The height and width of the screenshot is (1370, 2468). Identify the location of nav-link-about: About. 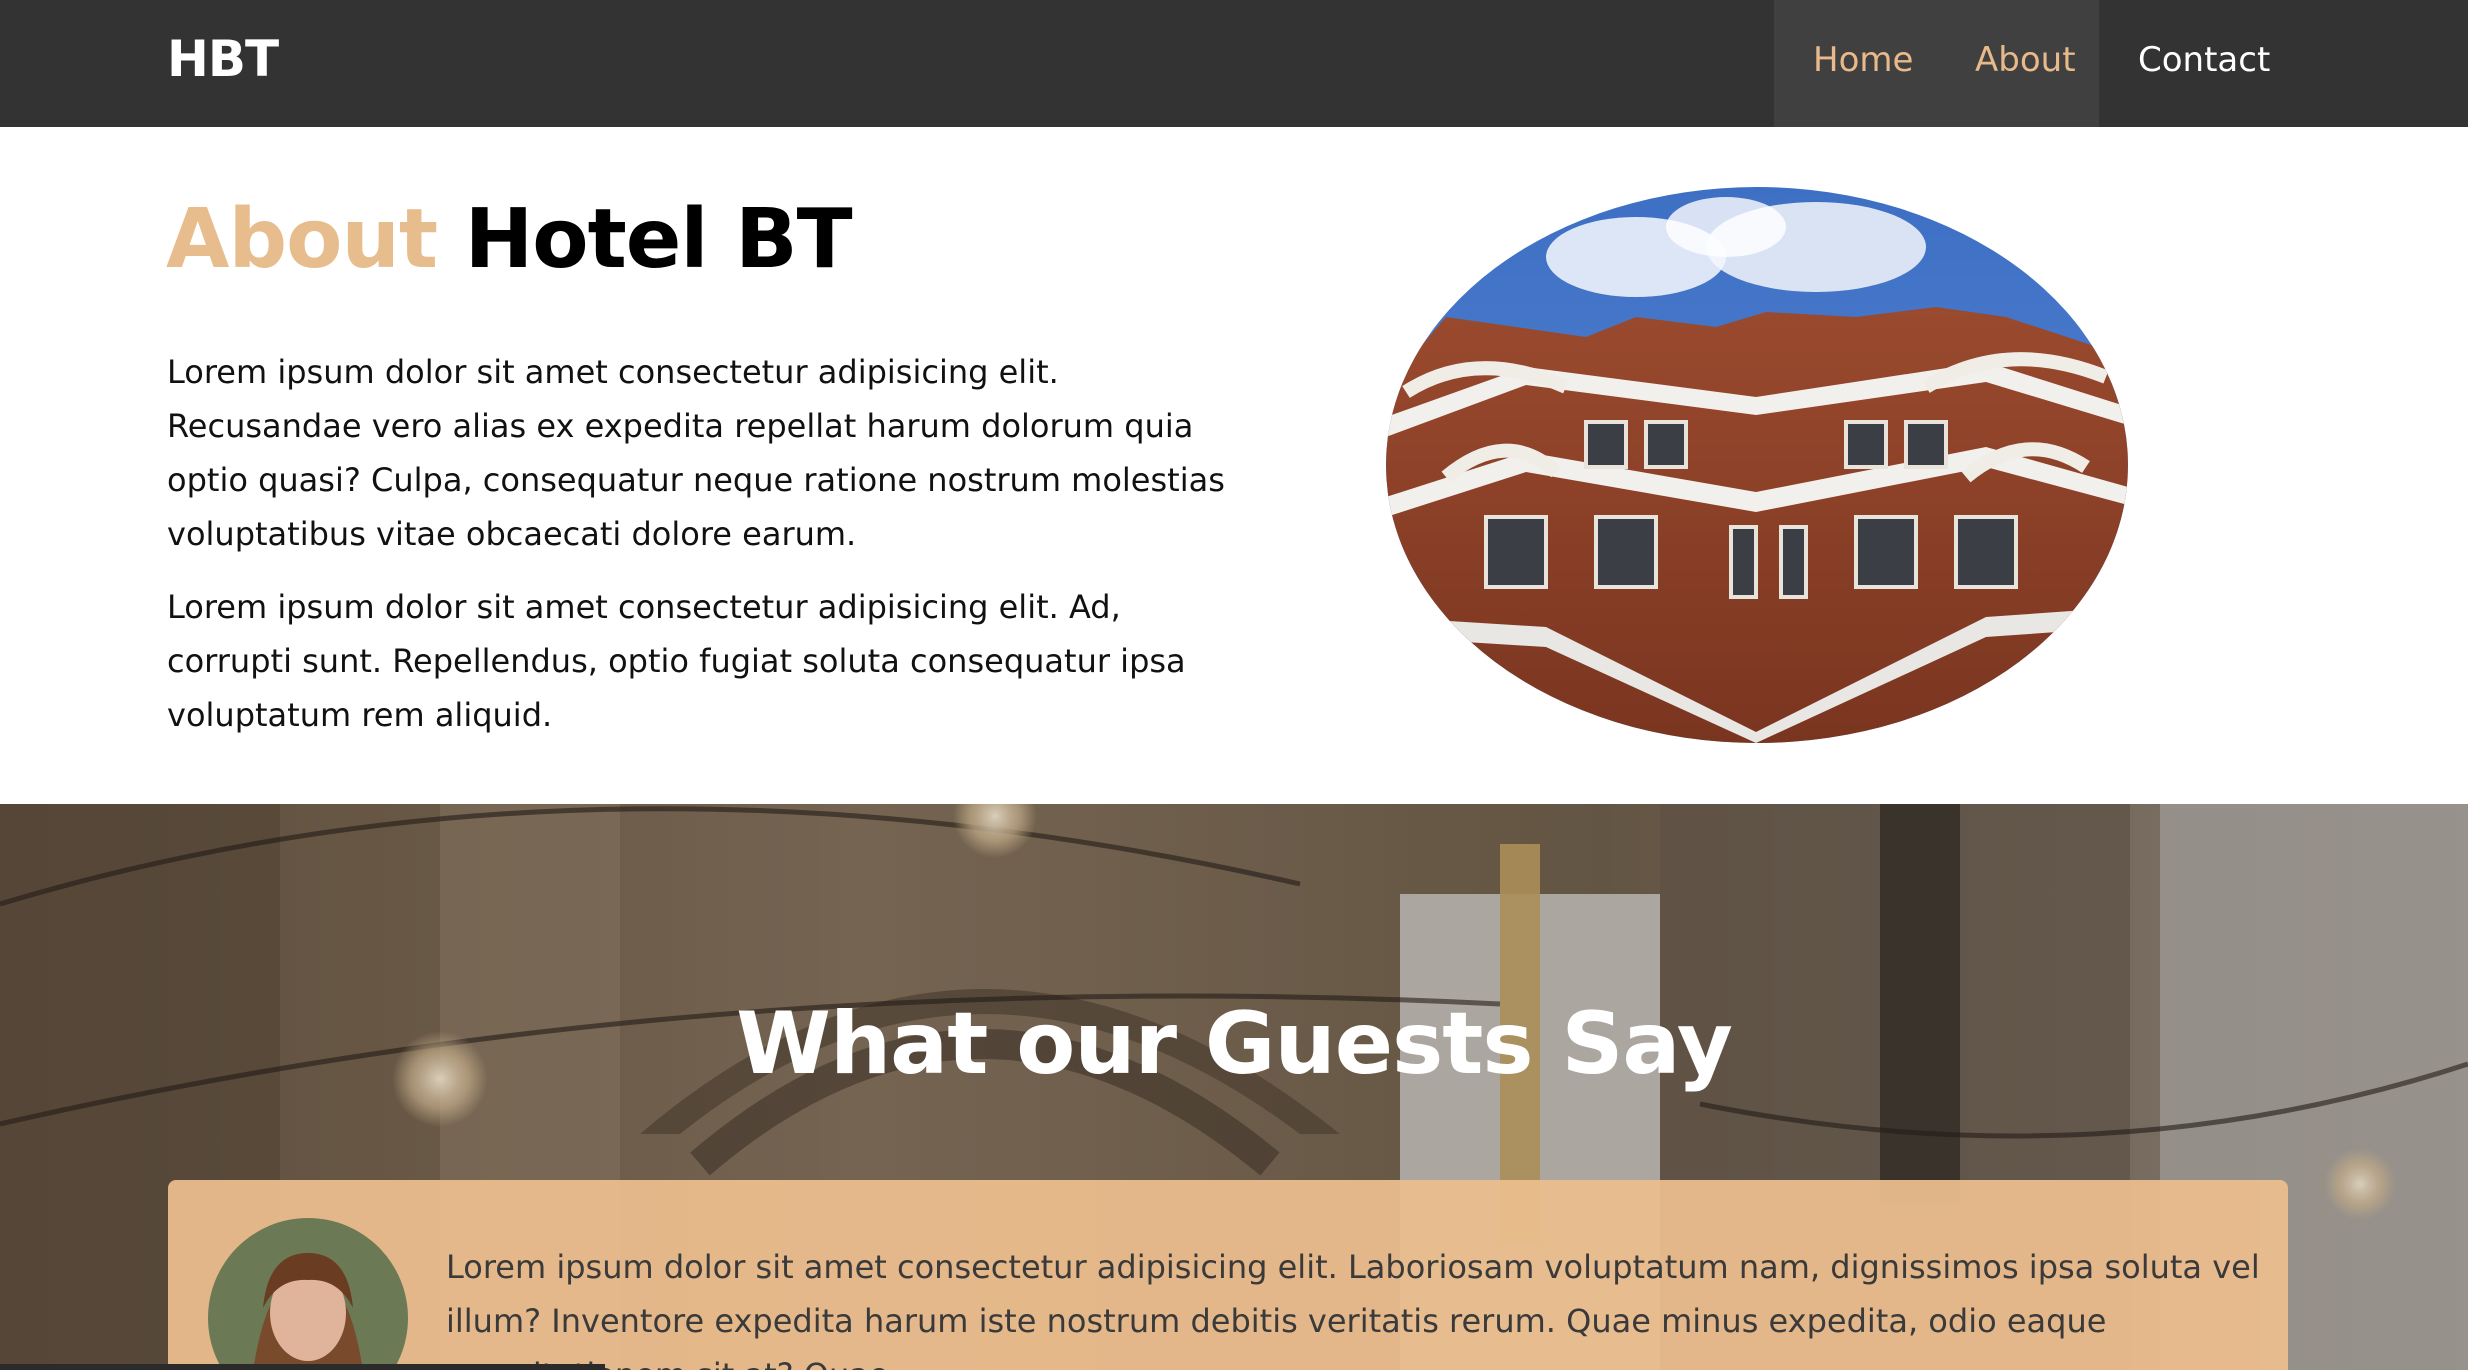
(2025, 60).